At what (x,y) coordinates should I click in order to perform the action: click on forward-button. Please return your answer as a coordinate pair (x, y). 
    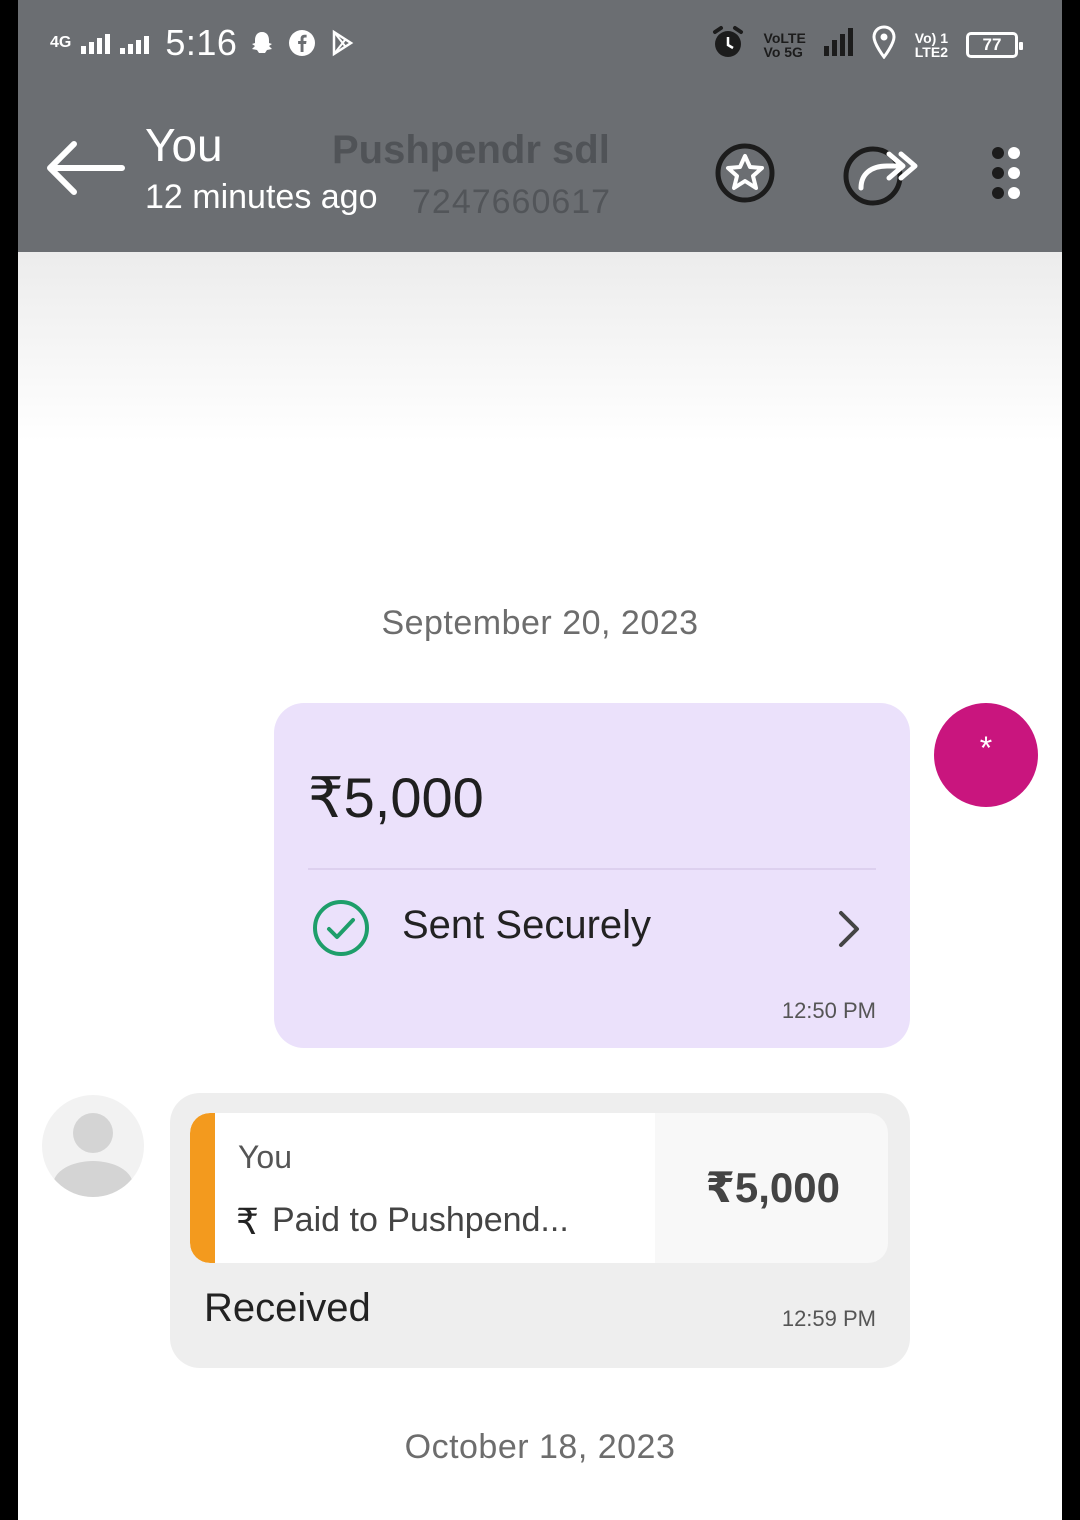
    Looking at the image, I should click on (881, 173).